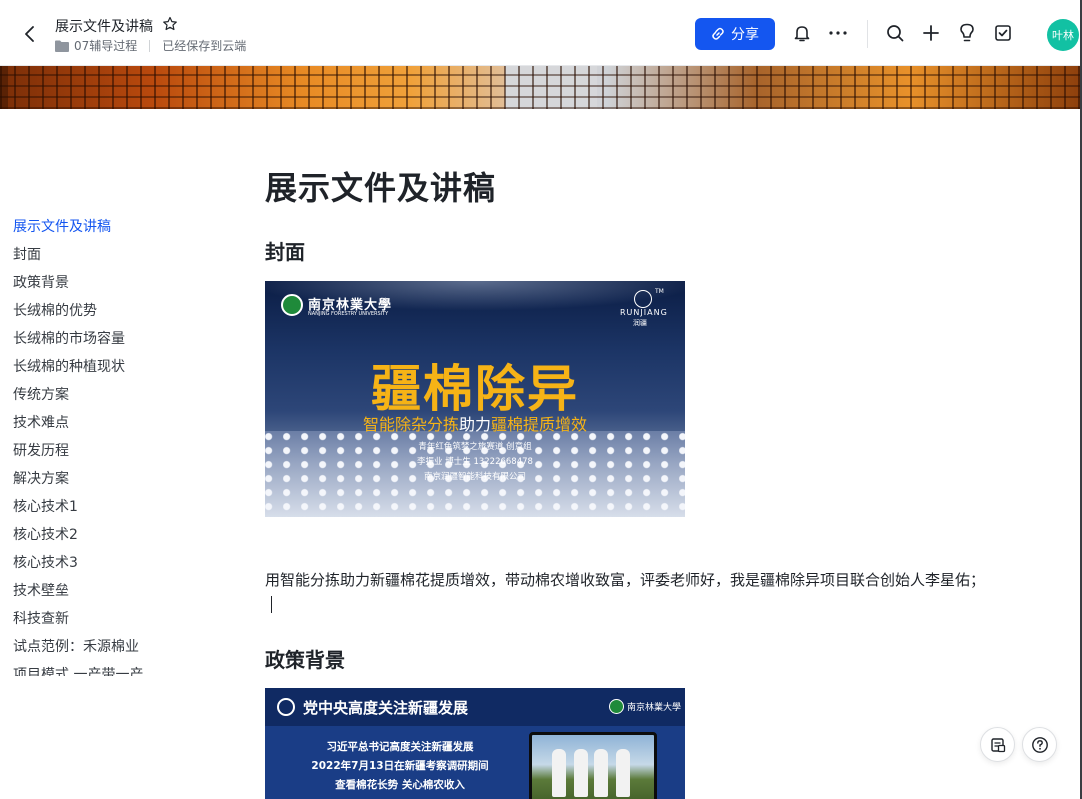 The image size is (1082, 799). Describe the element at coordinates (113, 258) in the screenshot. I see `outline-item: 封面` at that location.